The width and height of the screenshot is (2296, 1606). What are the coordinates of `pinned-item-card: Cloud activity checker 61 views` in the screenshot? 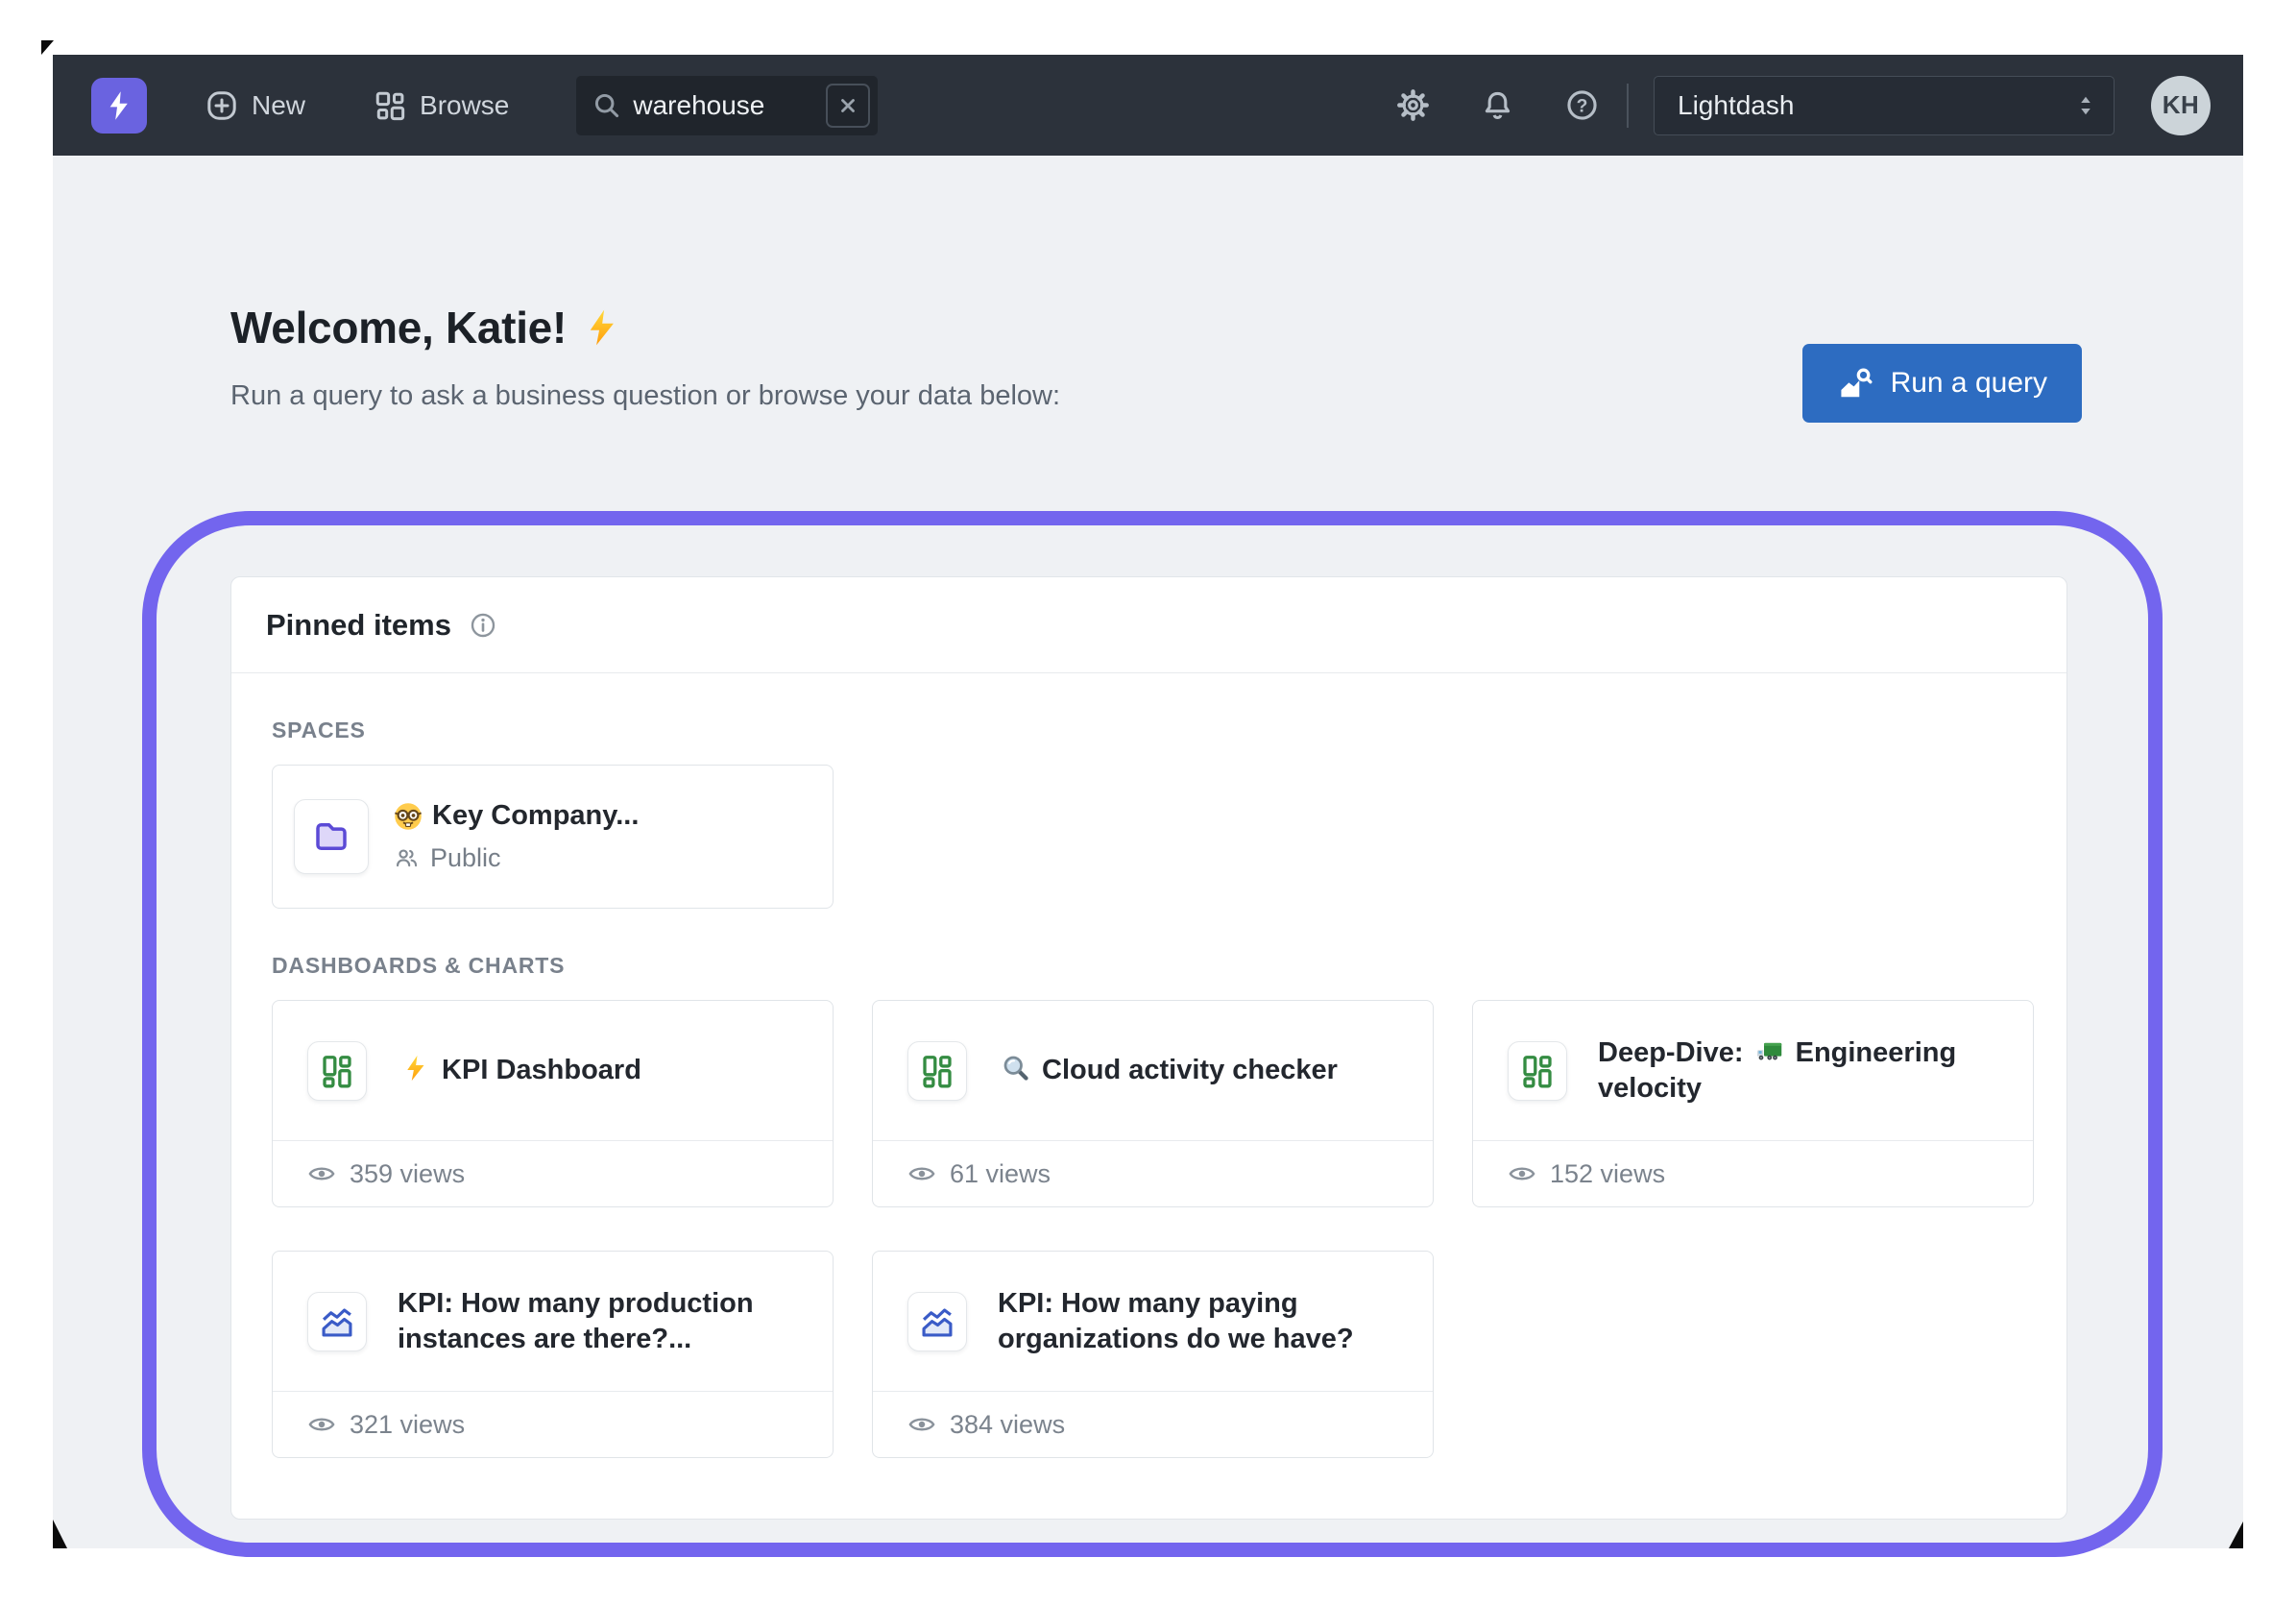 It's located at (1153, 1103).